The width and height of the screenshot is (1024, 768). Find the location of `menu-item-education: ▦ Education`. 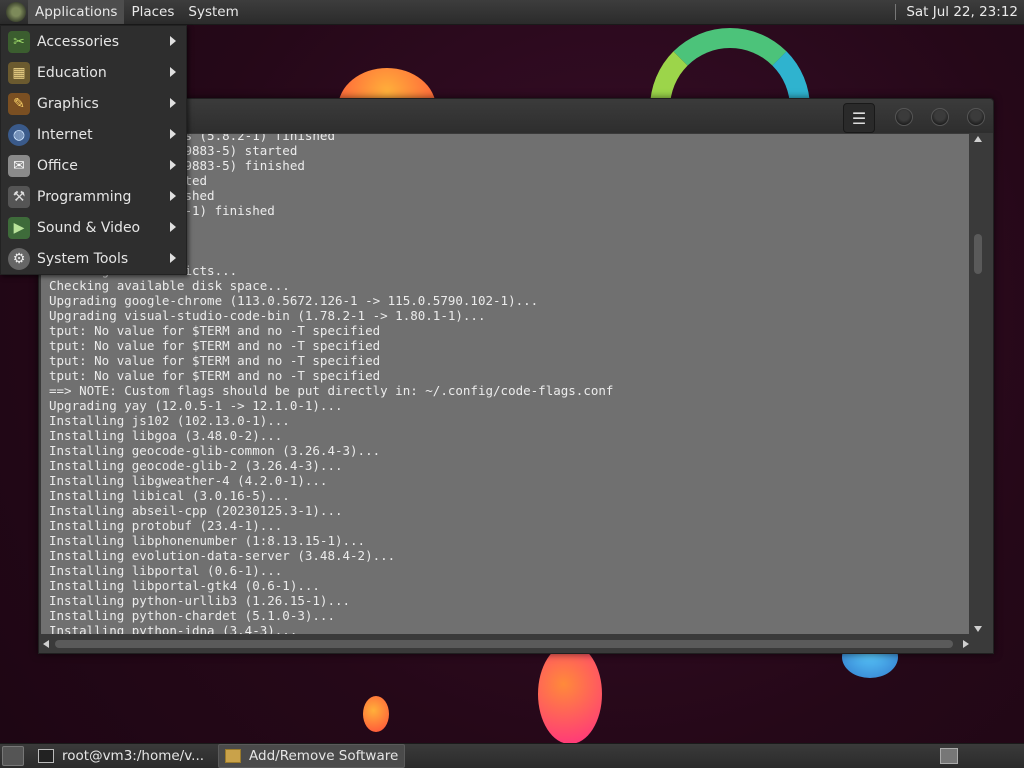

menu-item-education: ▦ Education is located at coordinates (93, 72).